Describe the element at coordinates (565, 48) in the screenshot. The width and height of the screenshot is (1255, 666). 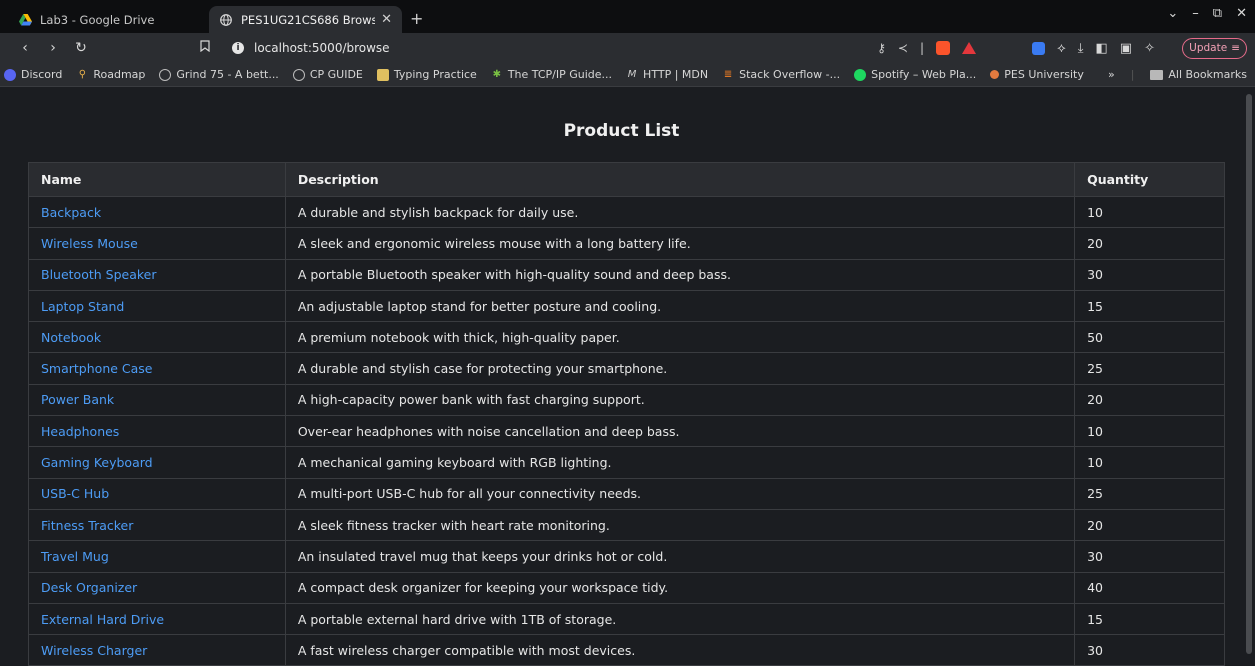
I see `url-text: localhost:5000/browse` at that location.